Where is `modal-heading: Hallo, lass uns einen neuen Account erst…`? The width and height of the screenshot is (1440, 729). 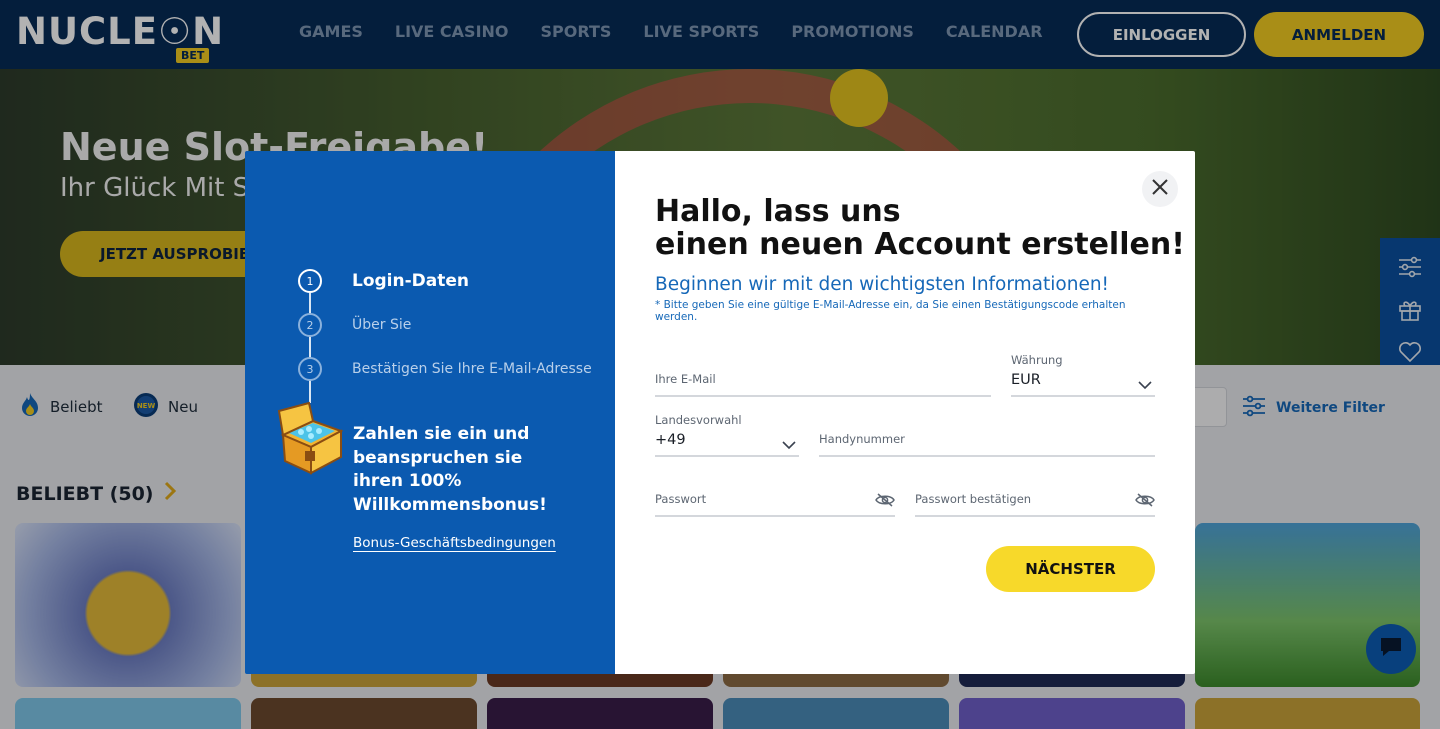 modal-heading: Hallo, lass uns einen neuen Account erst… is located at coordinates (920, 228).